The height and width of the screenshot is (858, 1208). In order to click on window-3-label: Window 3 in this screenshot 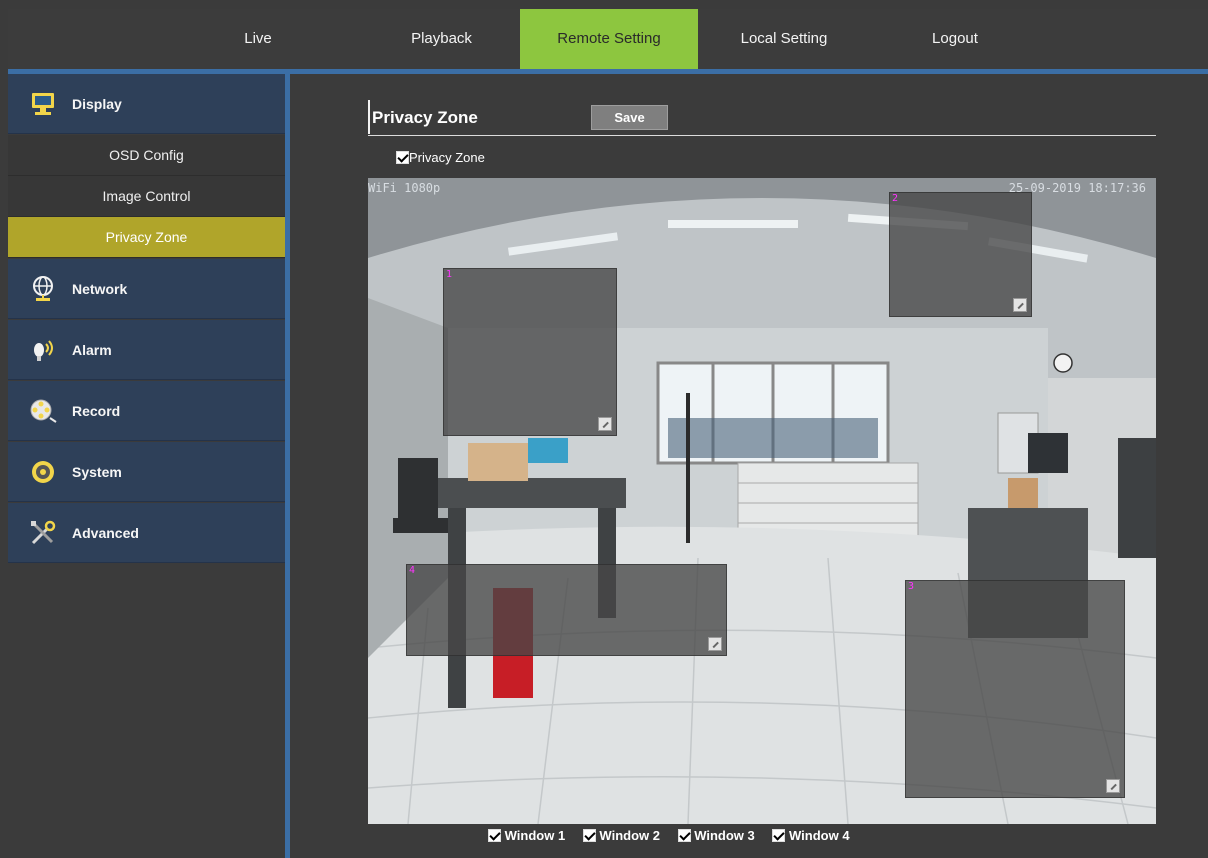, I will do `click(724, 835)`.